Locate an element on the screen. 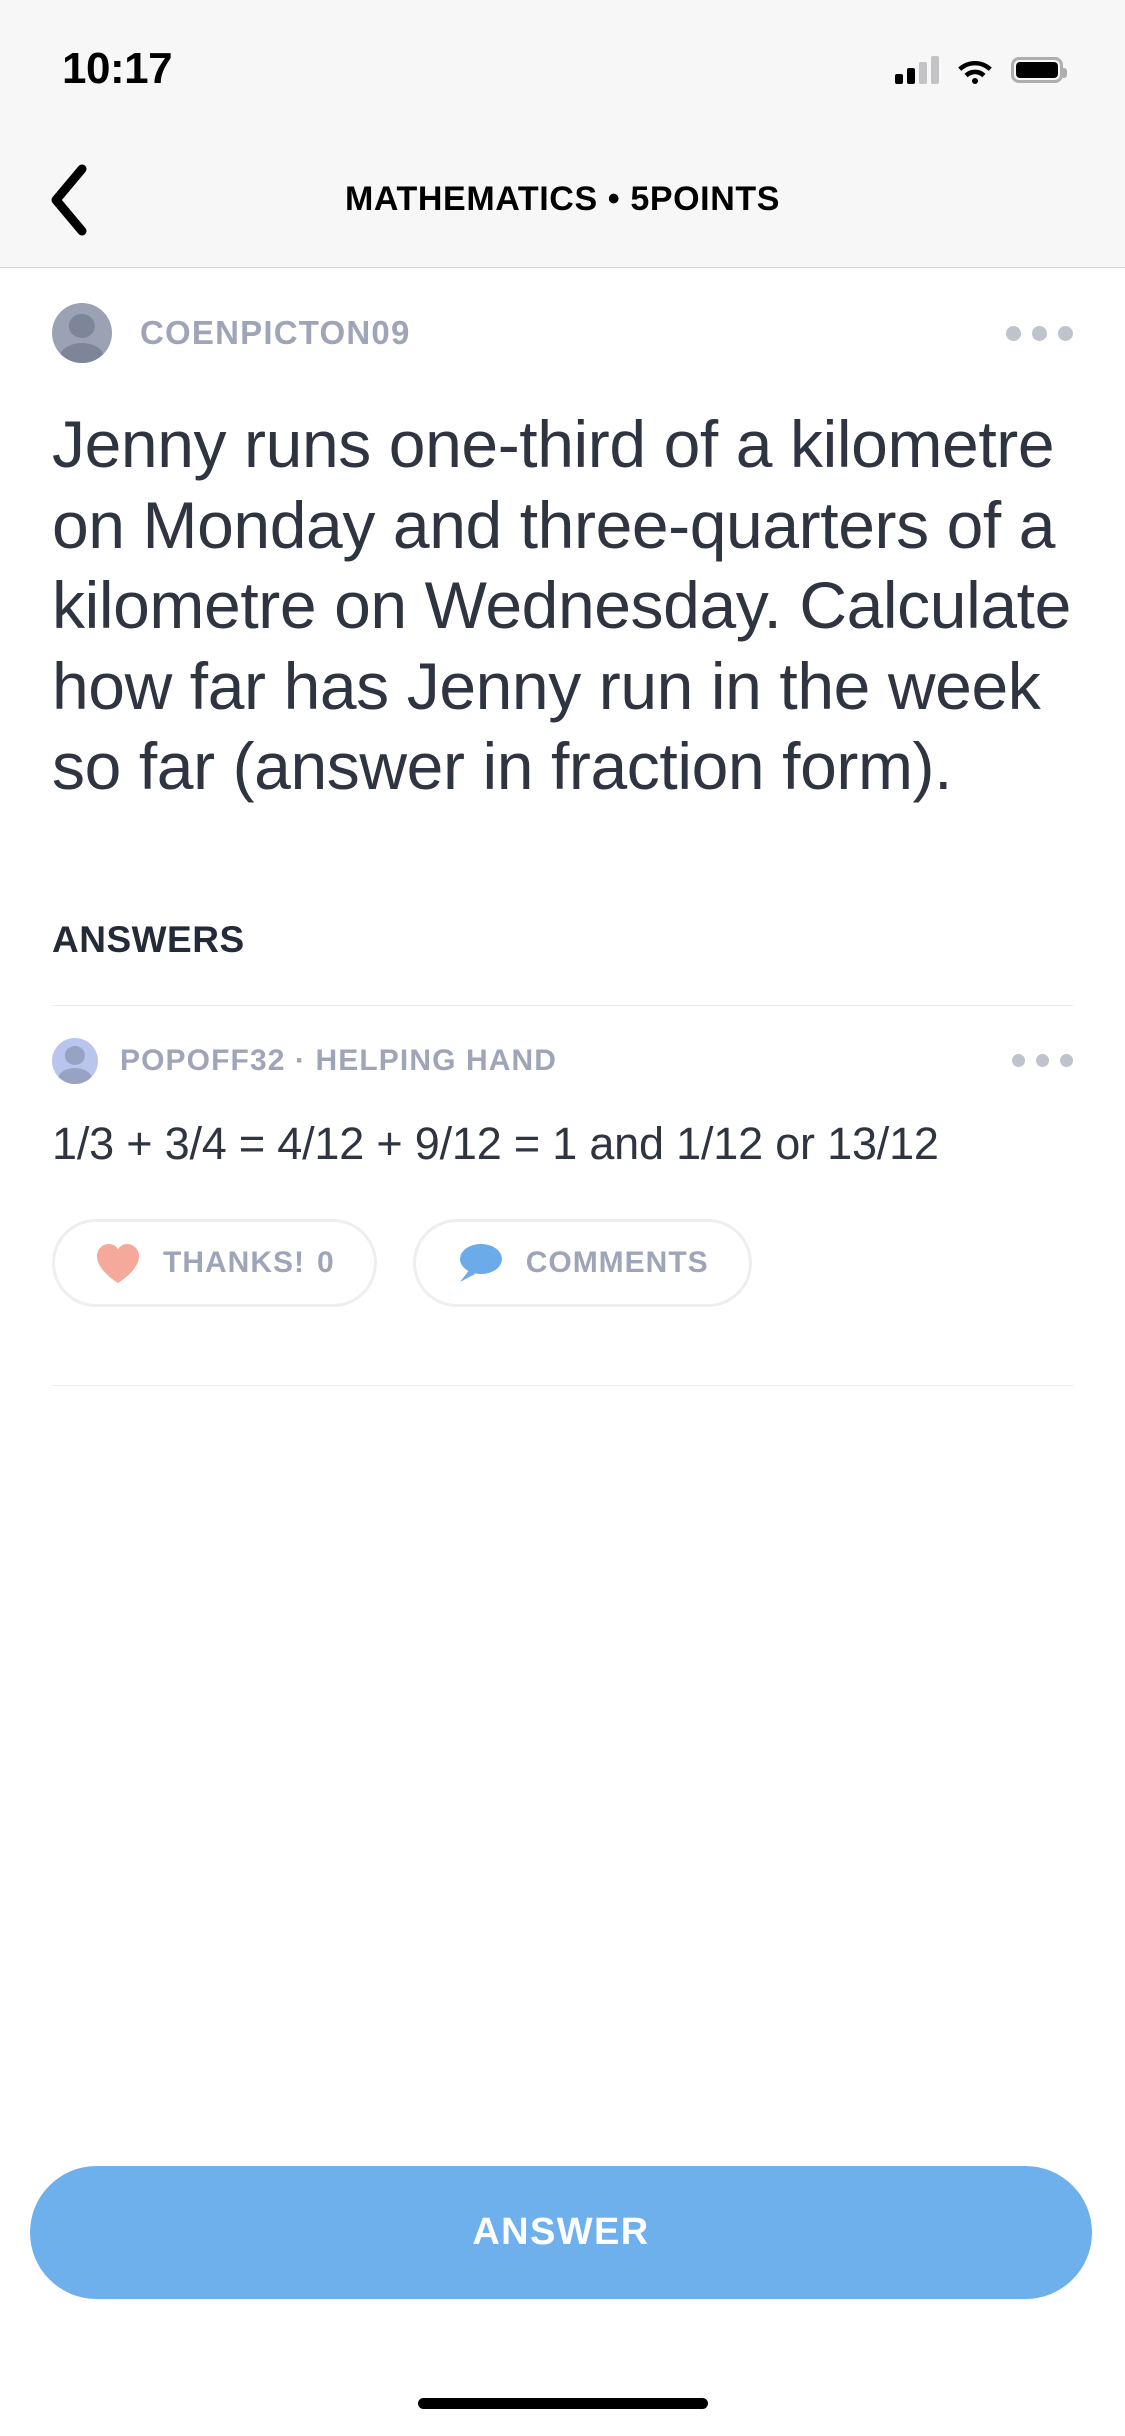 The width and height of the screenshot is (1125, 2436). chevron-left-icon is located at coordinates (69, 200).